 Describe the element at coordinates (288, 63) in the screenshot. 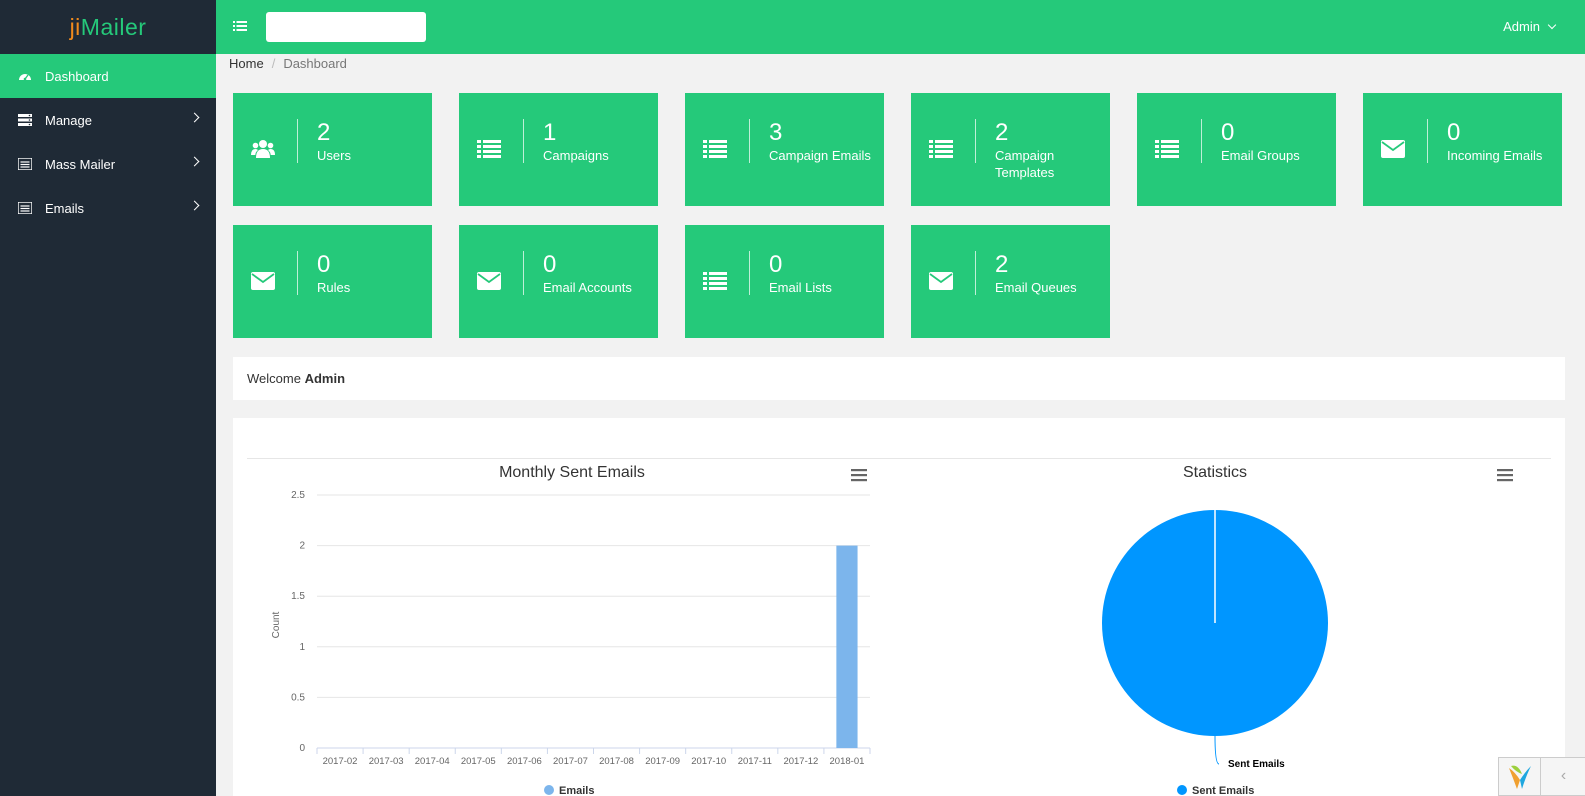

I see `breadcrumb: Home / Dashboard` at that location.